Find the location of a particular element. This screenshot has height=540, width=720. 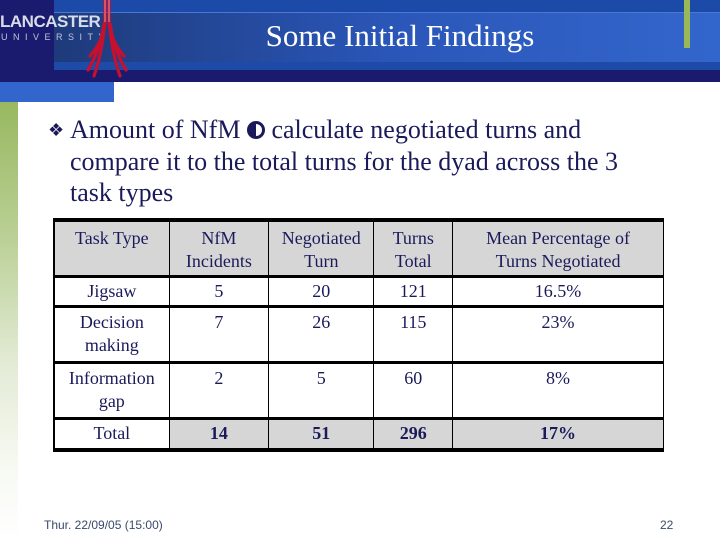

cell-task: Decision making is located at coordinates (111, 334).